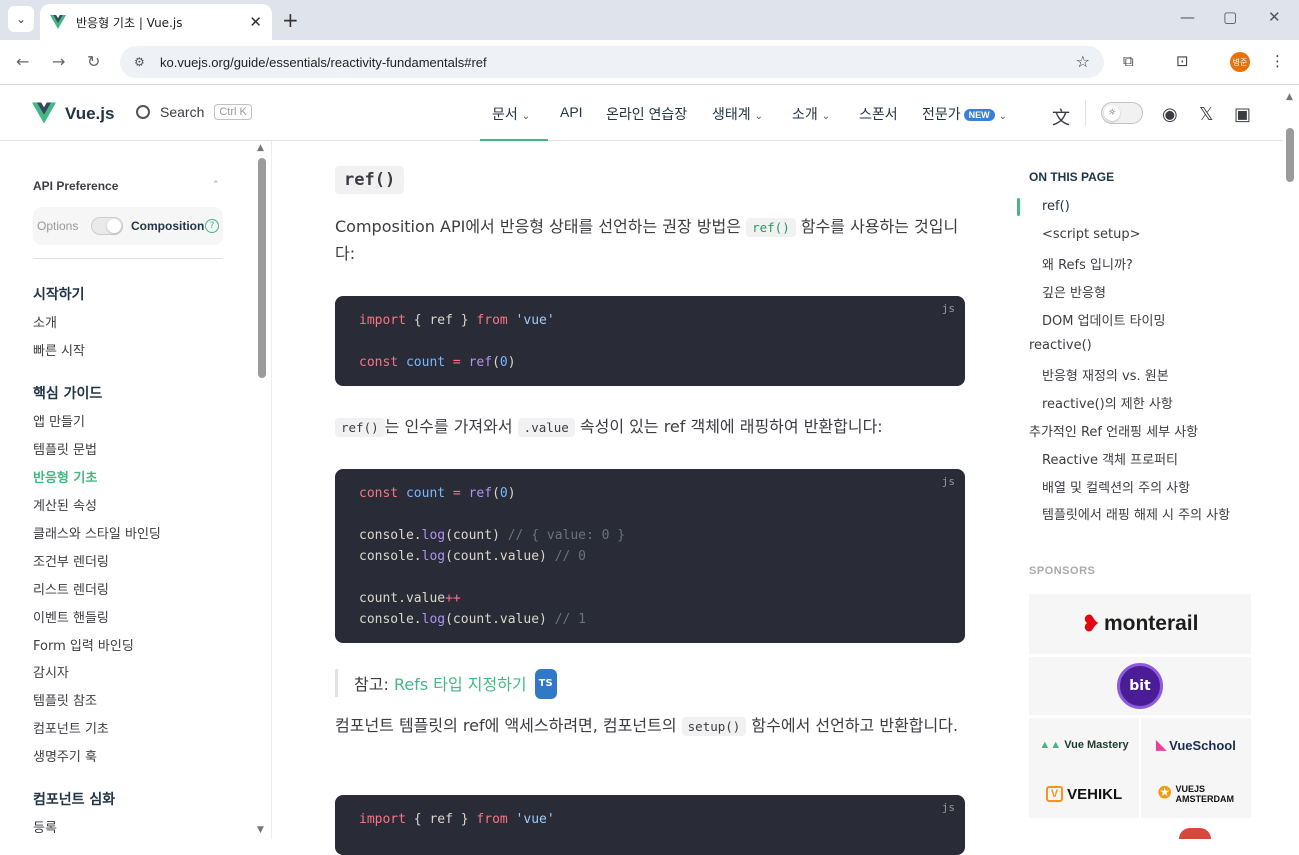  I want to click on browser-tab: 반응형 기초 | Vue.js ✕, so click(156, 22).